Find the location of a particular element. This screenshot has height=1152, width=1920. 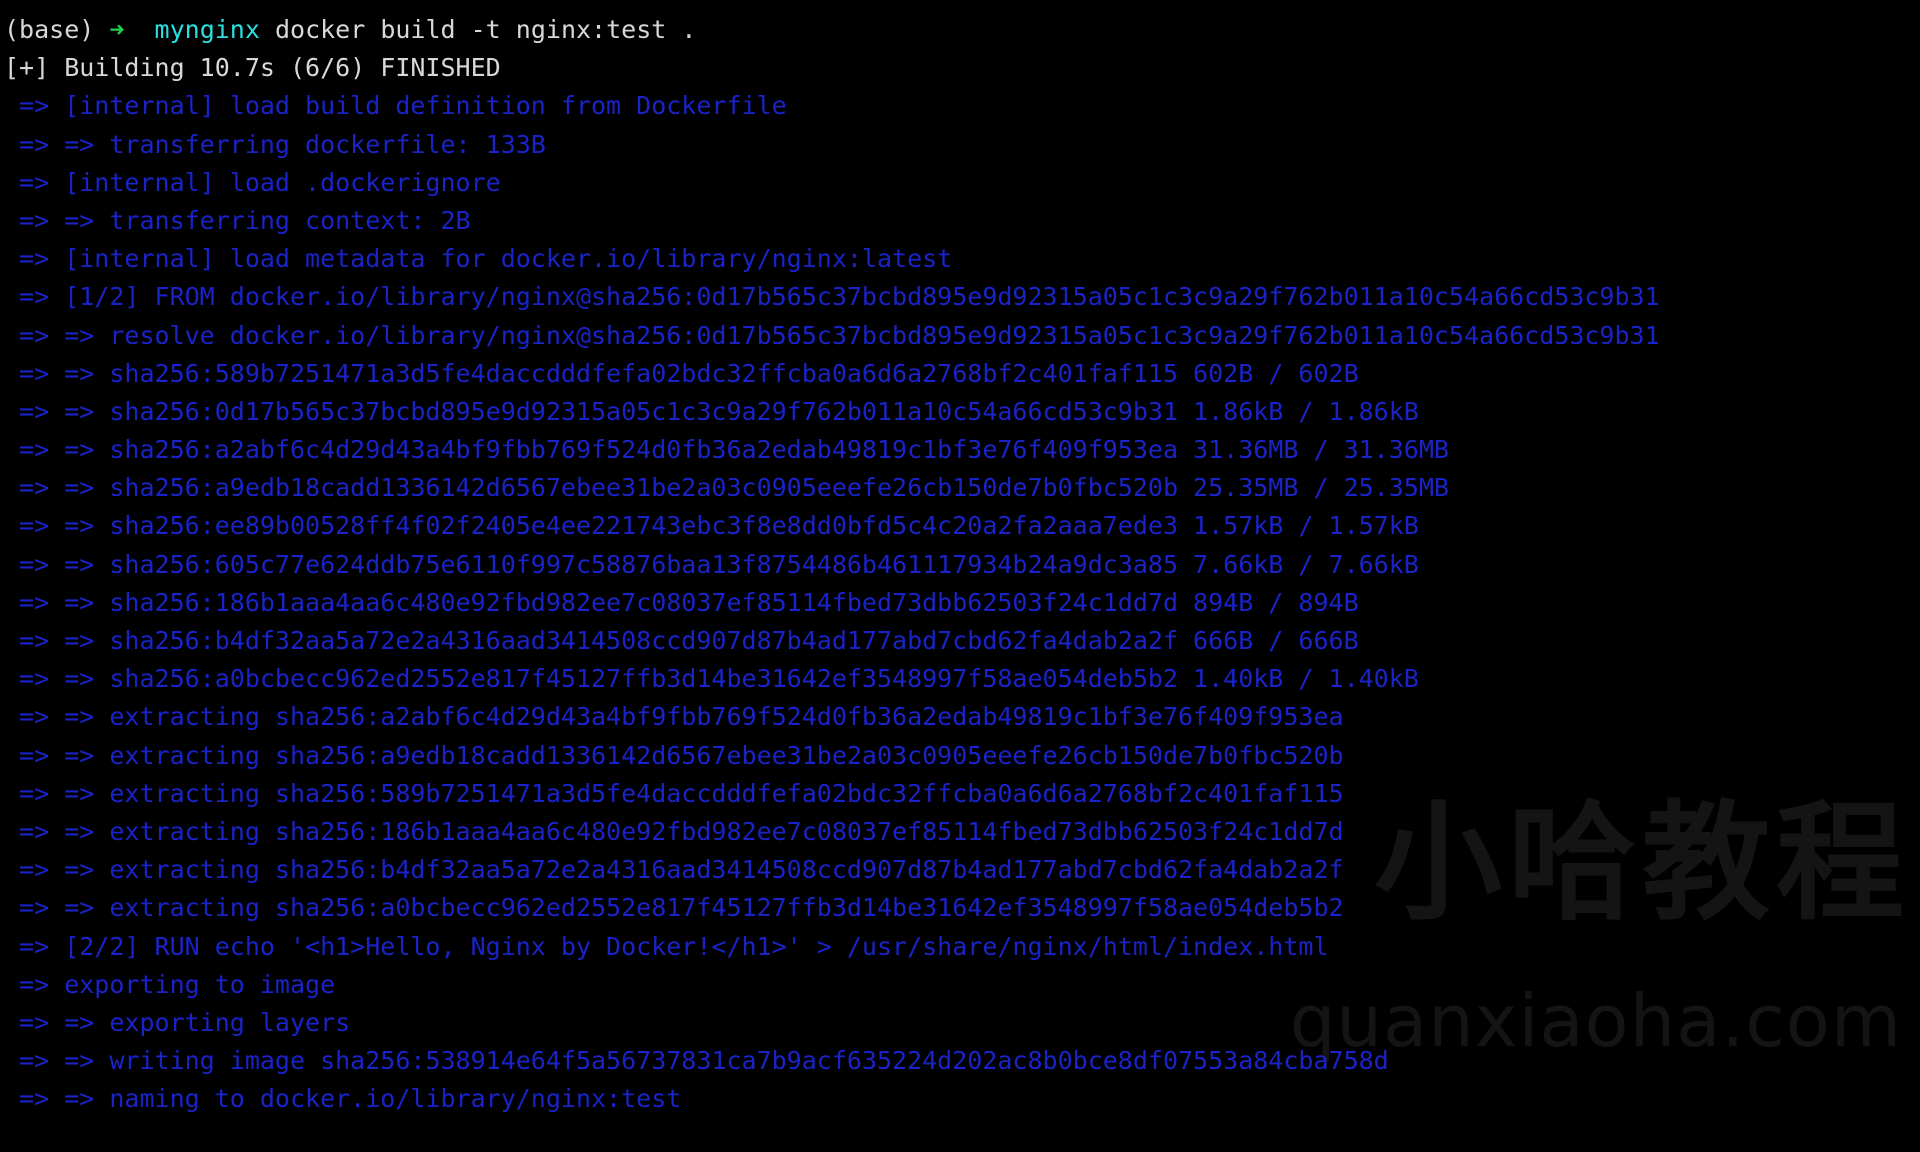

output-line-exporting-to-image: => exporting to image is located at coordinates (170, 984).